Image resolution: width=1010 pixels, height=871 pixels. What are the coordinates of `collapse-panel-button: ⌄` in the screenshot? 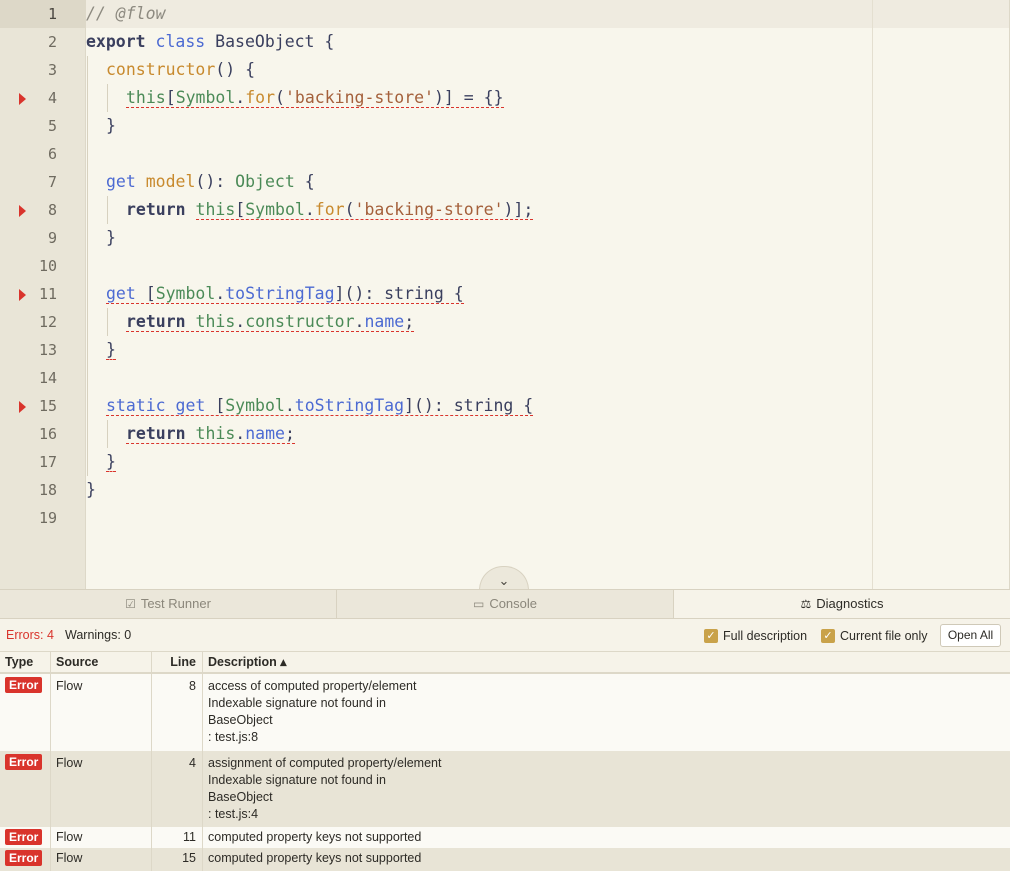 It's located at (504, 577).